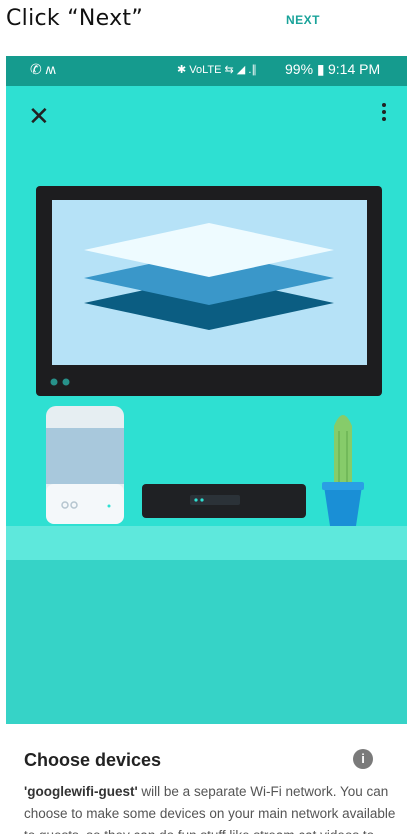 This screenshot has height=834, width=407. What do you see at coordinates (43, 69) in the screenshot?
I see `notification-icons: ✆ ʍ` at bounding box center [43, 69].